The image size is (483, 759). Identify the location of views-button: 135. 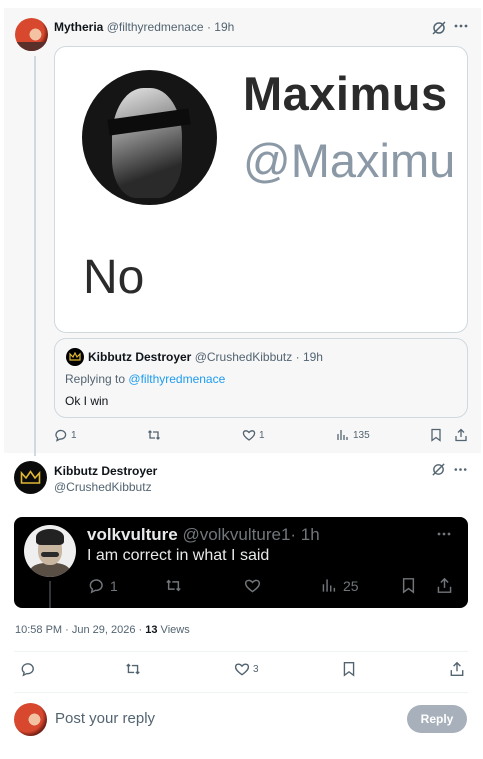
(353, 435).